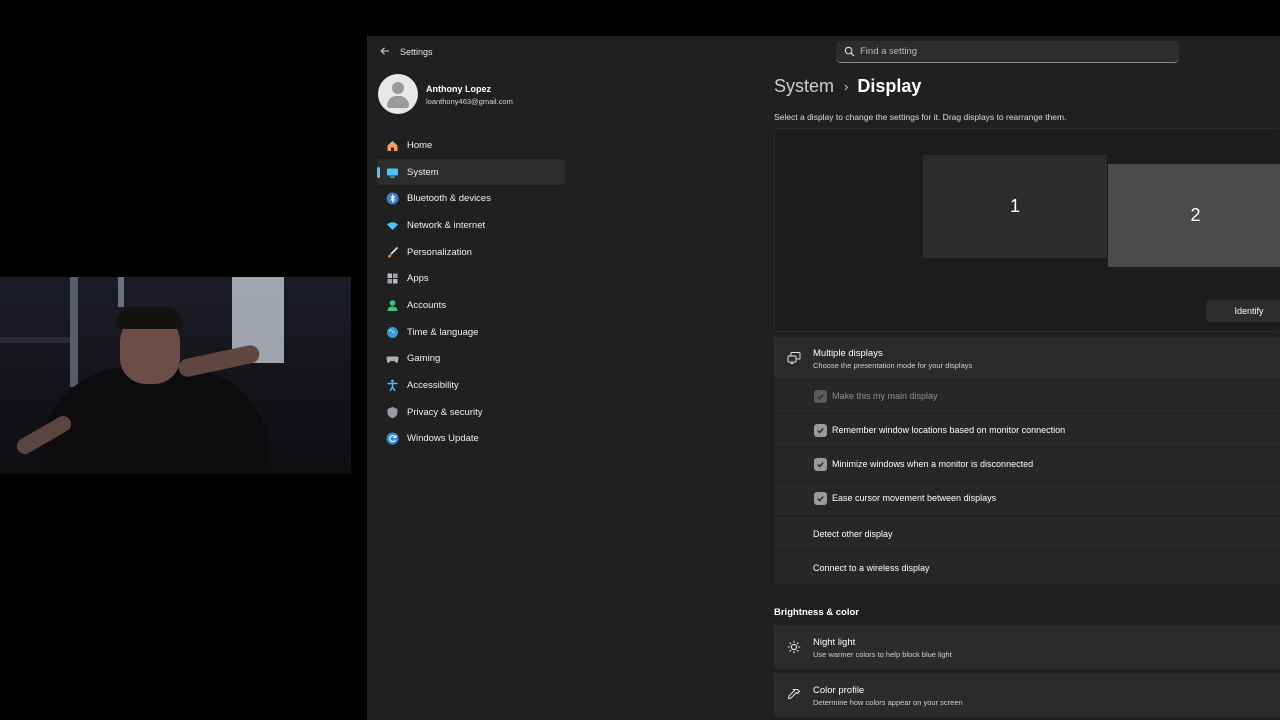 This screenshot has height=720, width=1280. I want to click on brightness-color-heading: Brightness & color, so click(816, 612).